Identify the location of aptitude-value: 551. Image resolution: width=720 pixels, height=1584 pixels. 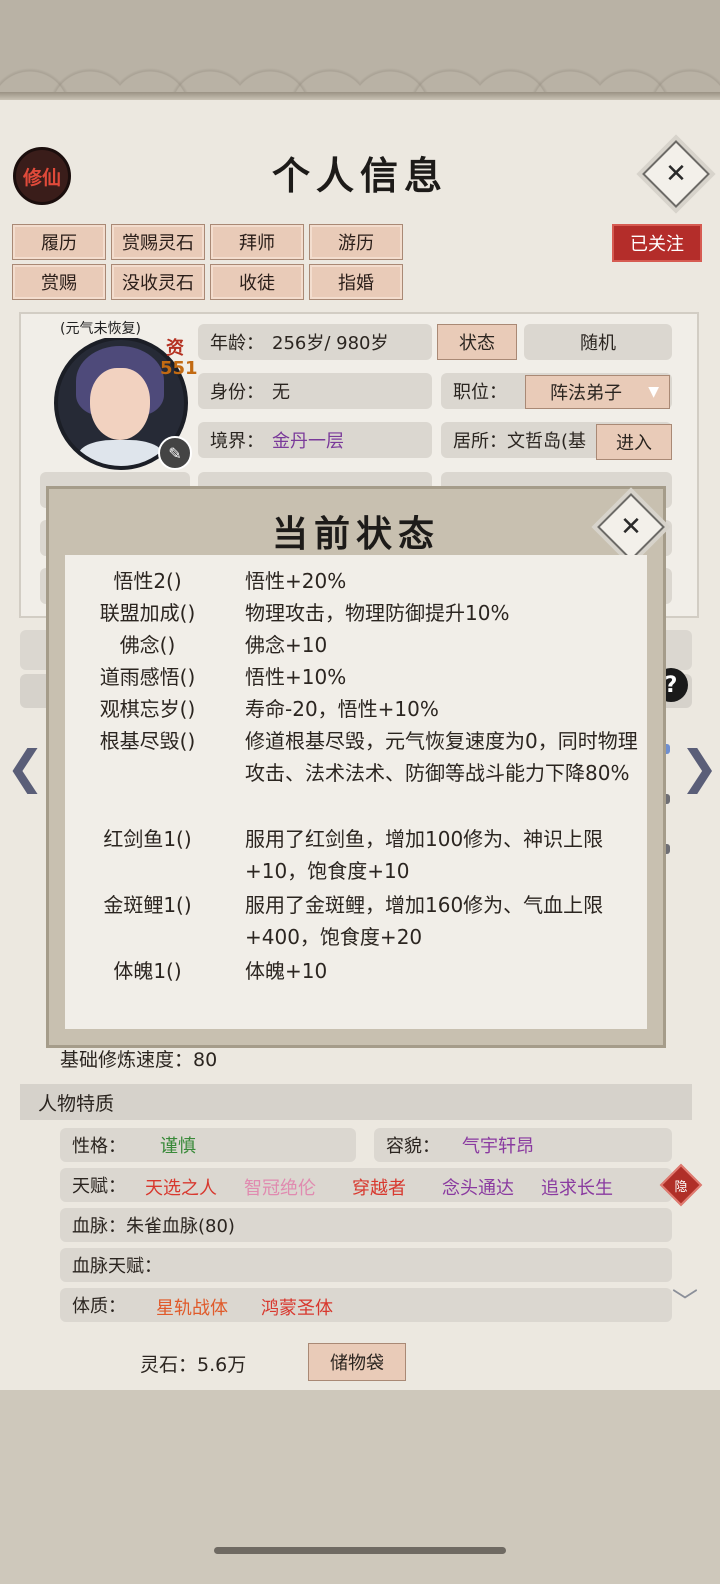
(179, 368).